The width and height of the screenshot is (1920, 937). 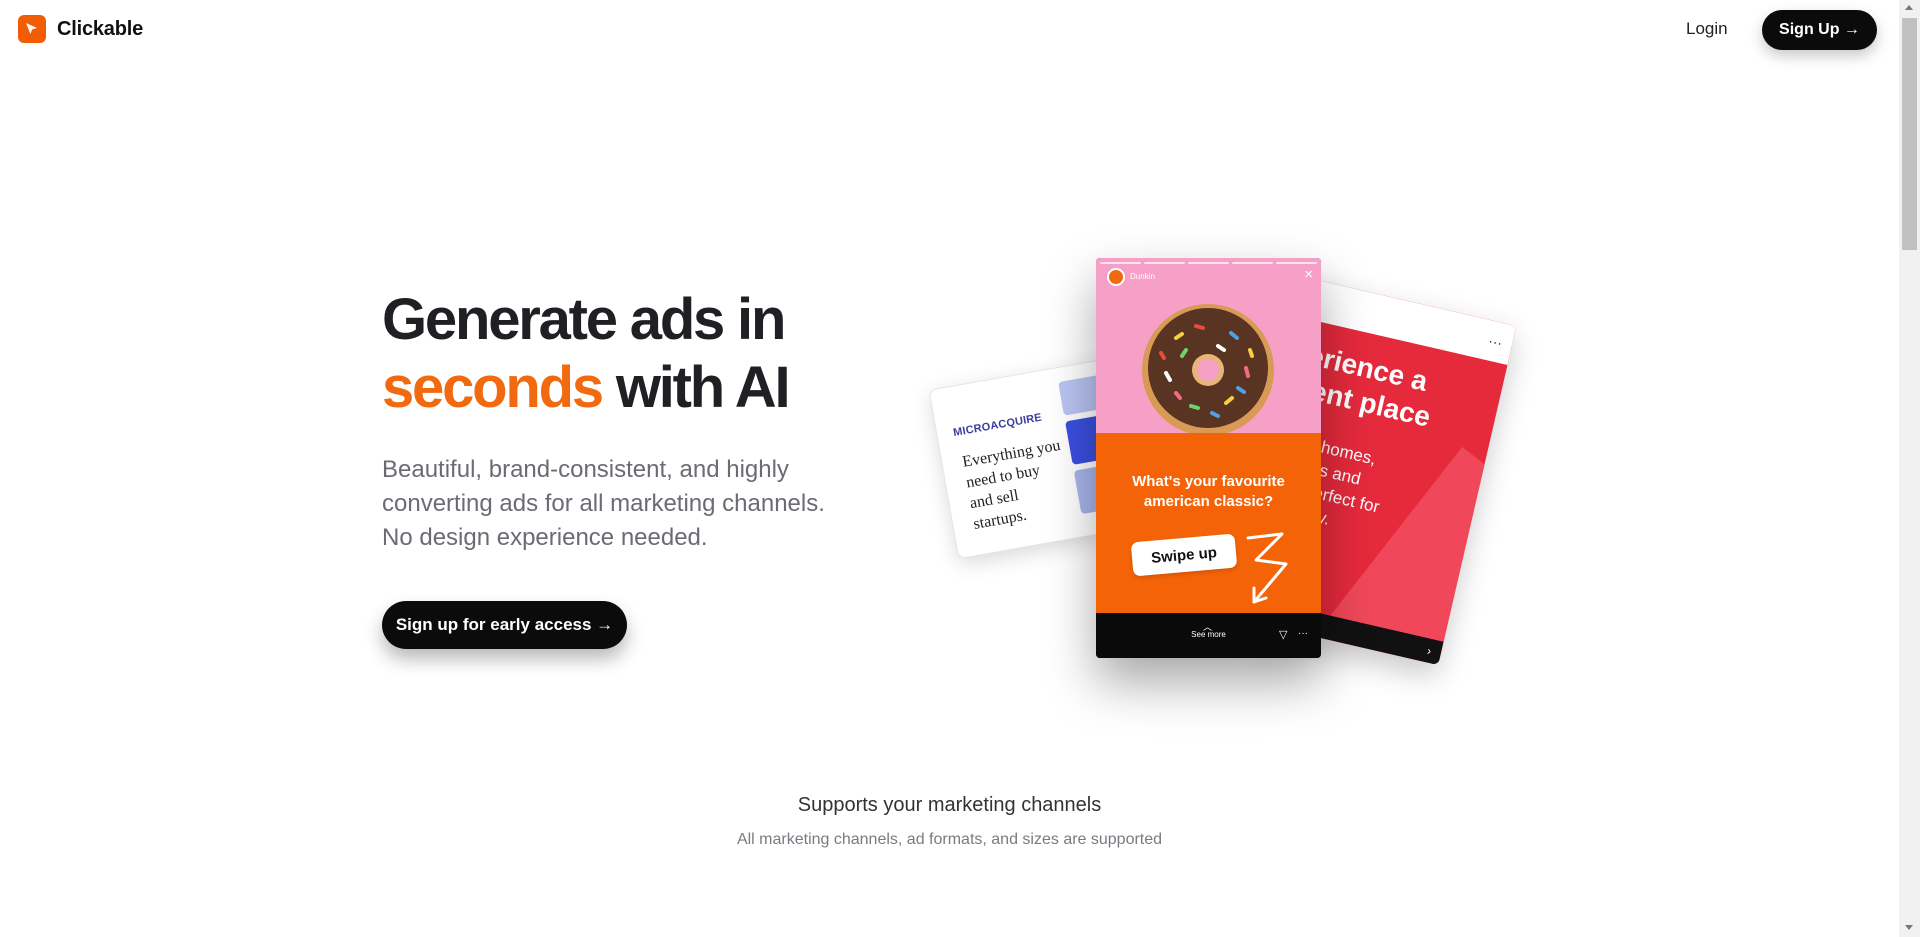 I want to click on scroll-up-arrow-icon, so click(x=1909, y=7).